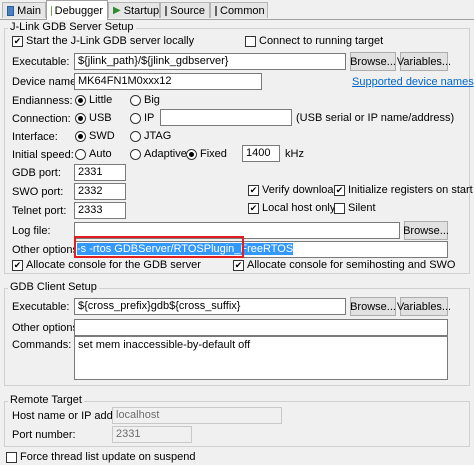  What do you see at coordinates (102, 136) in the screenshot?
I see `interface-swd-label: SWD` at bounding box center [102, 136].